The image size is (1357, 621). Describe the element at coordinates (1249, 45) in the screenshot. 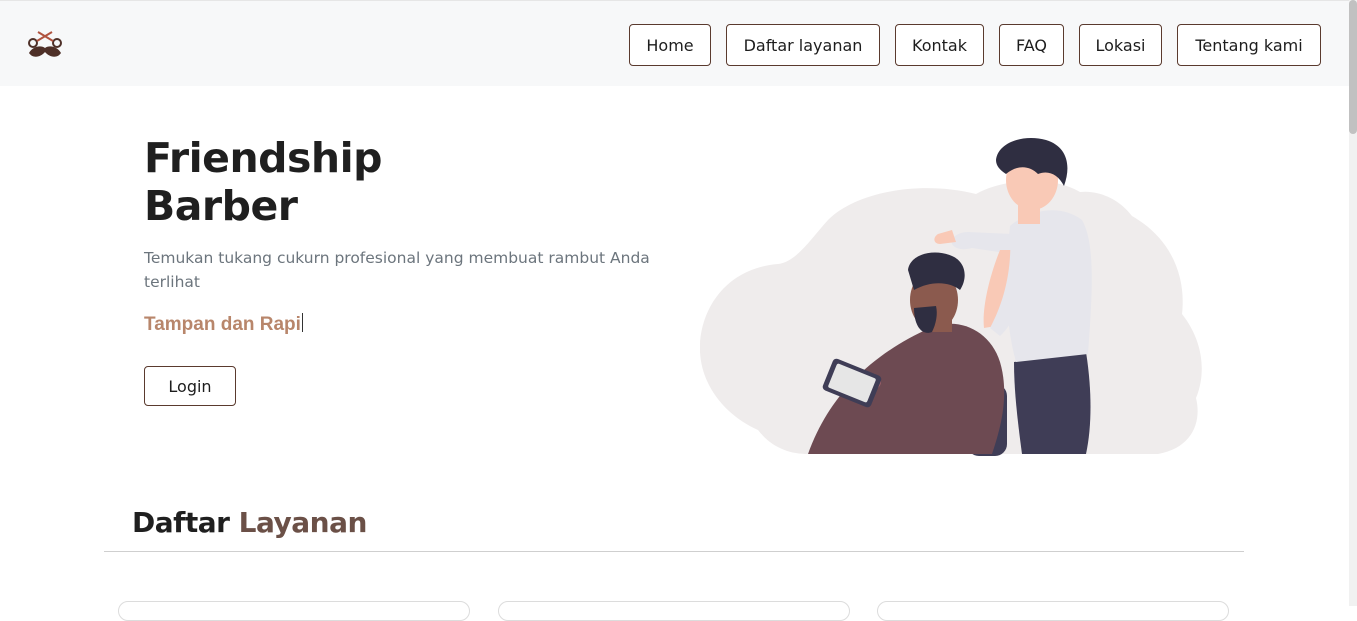

I see `nav-tentang-kami-button: Tentang kami` at that location.